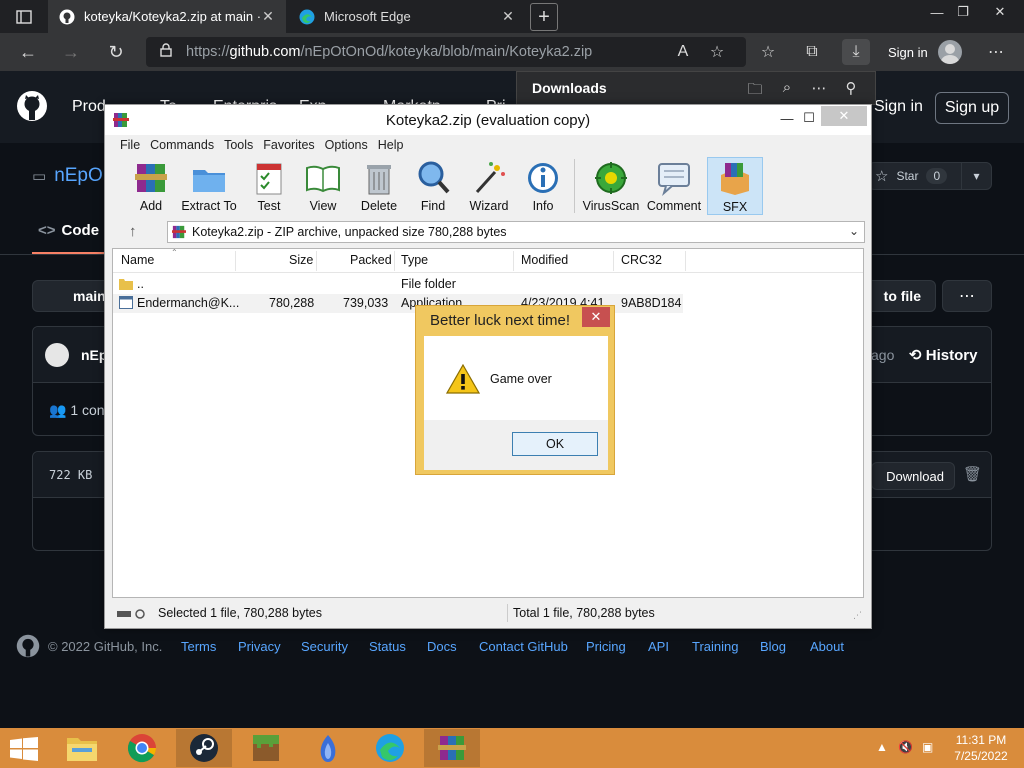 The height and width of the screenshot is (768, 1024). I want to click on menu-file: File, so click(130, 145).